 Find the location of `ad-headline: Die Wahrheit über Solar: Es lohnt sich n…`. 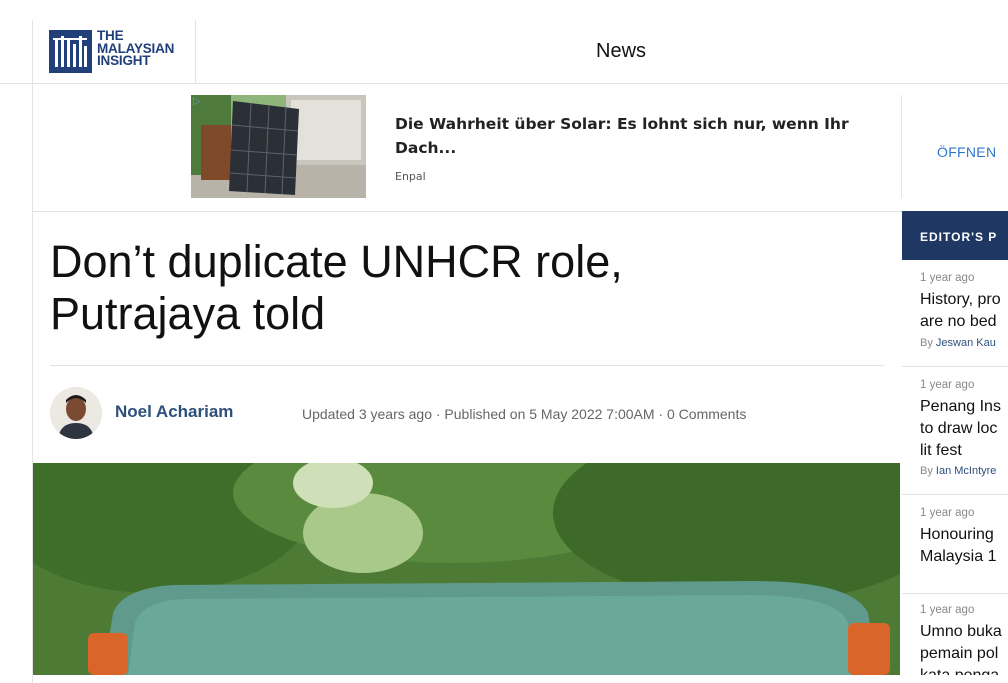

ad-headline: Die Wahrheit über Solar: Es lohnt sich n… is located at coordinates (625, 136).